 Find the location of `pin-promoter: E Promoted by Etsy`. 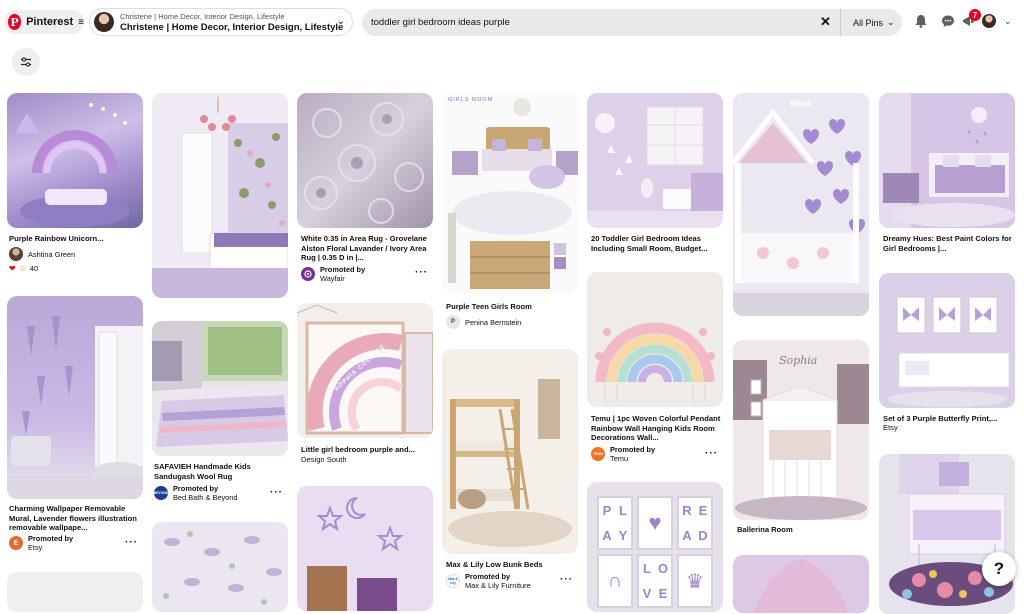

pin-promoter: E Promoted by Etsy is located at coordinates (41, 543).